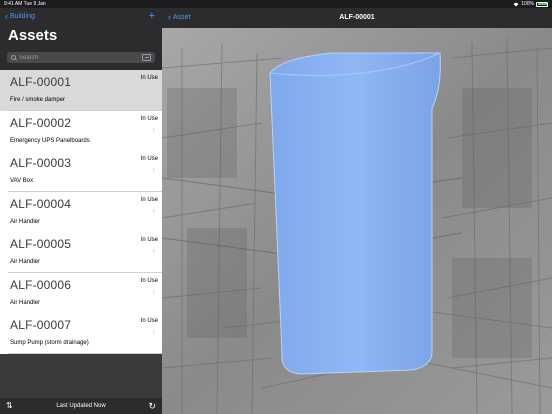 The width and height of the screenshot is (552, 414). What do you see at coordinates (49, 343) in the screenshot?
I see `asset-description: Sump Pump (storm drainage)` at bounding box center [49, 343].